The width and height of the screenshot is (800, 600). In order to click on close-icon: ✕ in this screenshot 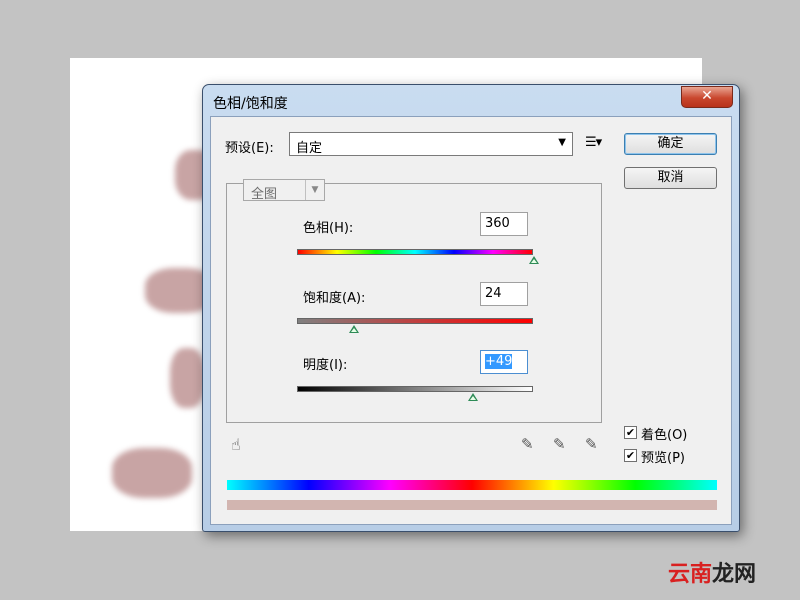, I will do `click(707, 96)`.